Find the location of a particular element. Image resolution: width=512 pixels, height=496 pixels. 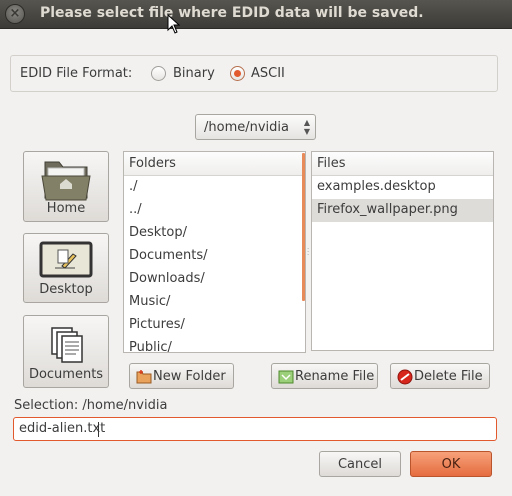

folders-header: Folders is located at coordinates (214, 164).